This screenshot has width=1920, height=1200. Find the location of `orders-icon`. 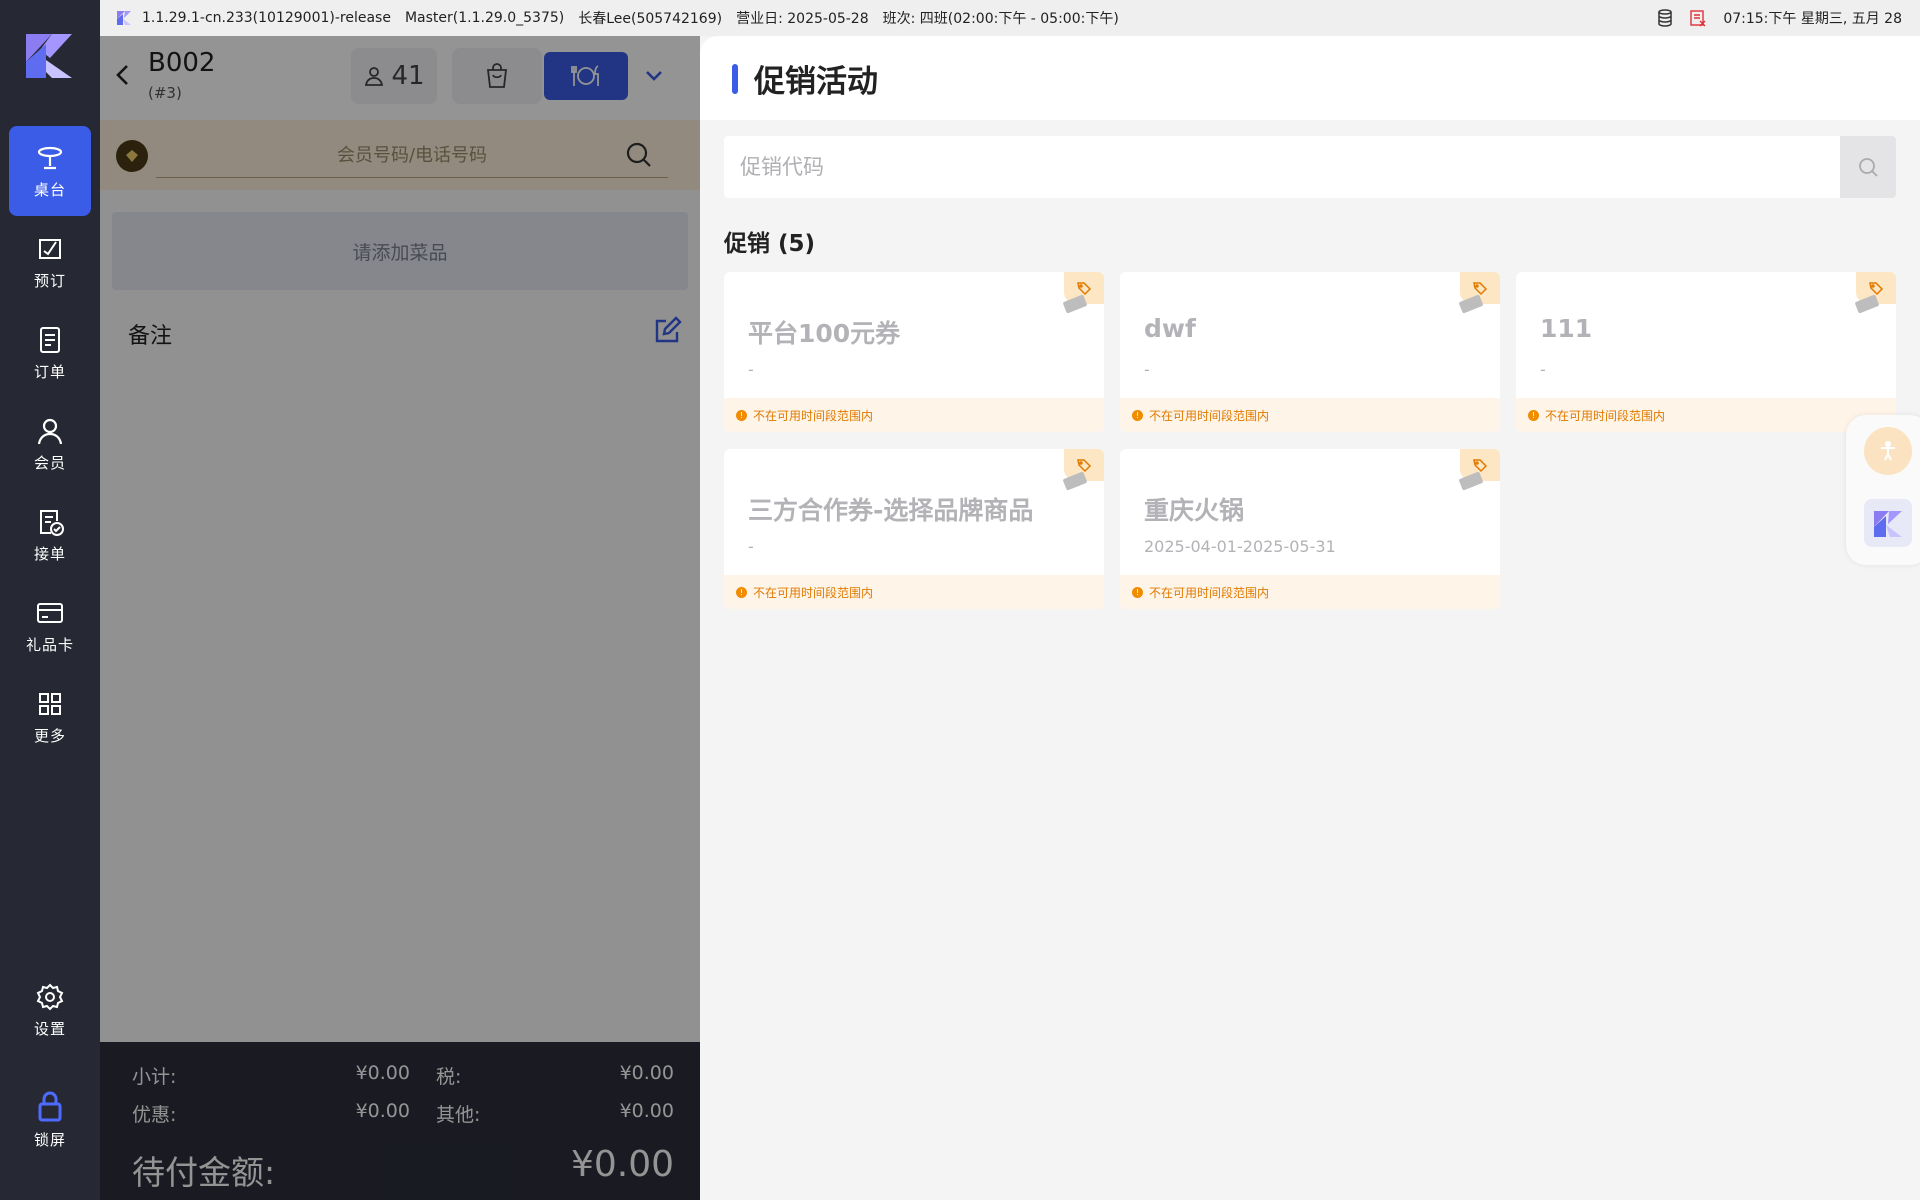

orders-icon is located at coordinates (50, 339).